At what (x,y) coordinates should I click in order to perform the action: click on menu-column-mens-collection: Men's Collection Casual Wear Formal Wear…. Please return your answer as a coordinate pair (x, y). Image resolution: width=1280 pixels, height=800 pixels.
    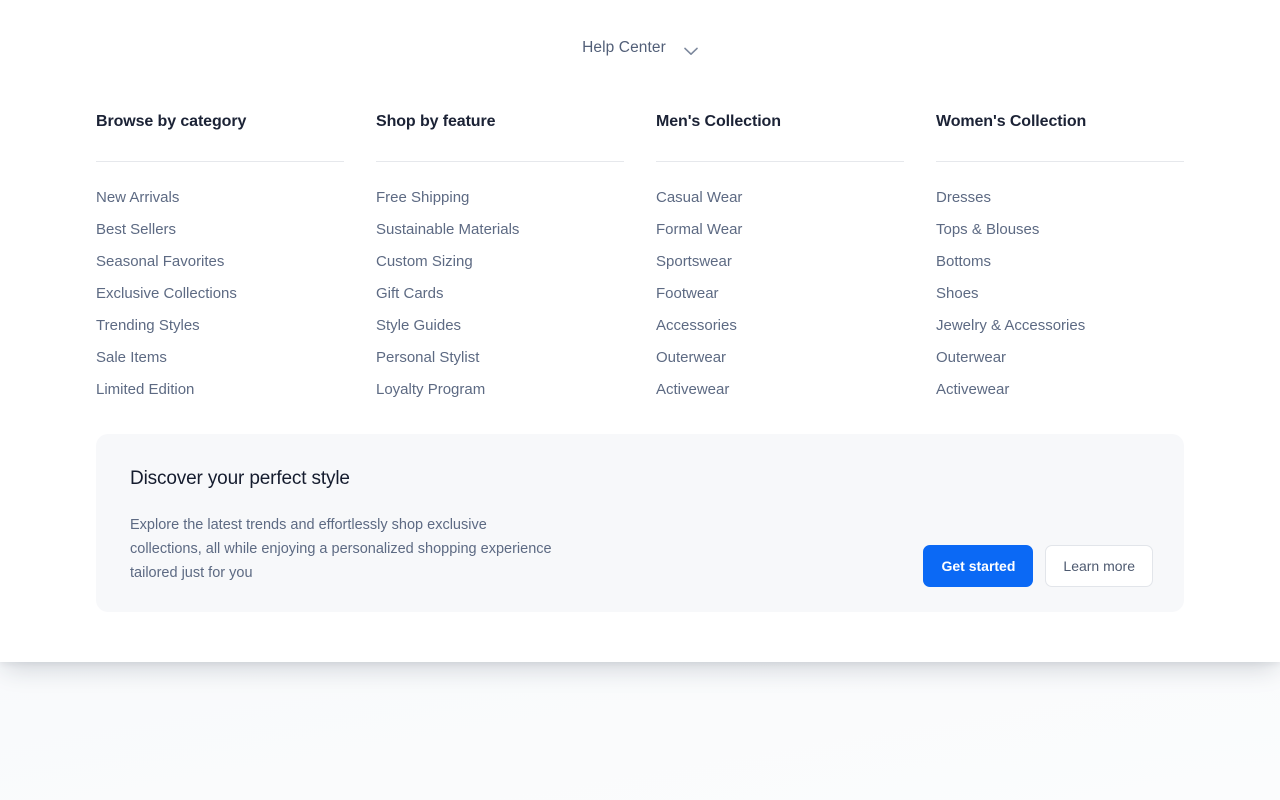
    Looking at the image, I should click on (780, 259).